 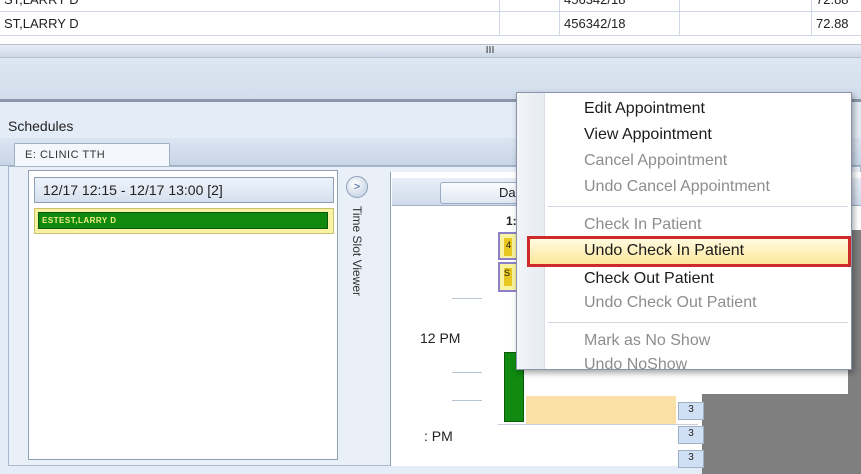 What do you see at coordinates (664, 251) in the screenshot?
I see `menu-item-undo-check-in-patient: Undo Check In Patient` at bounding box center [664, 251].